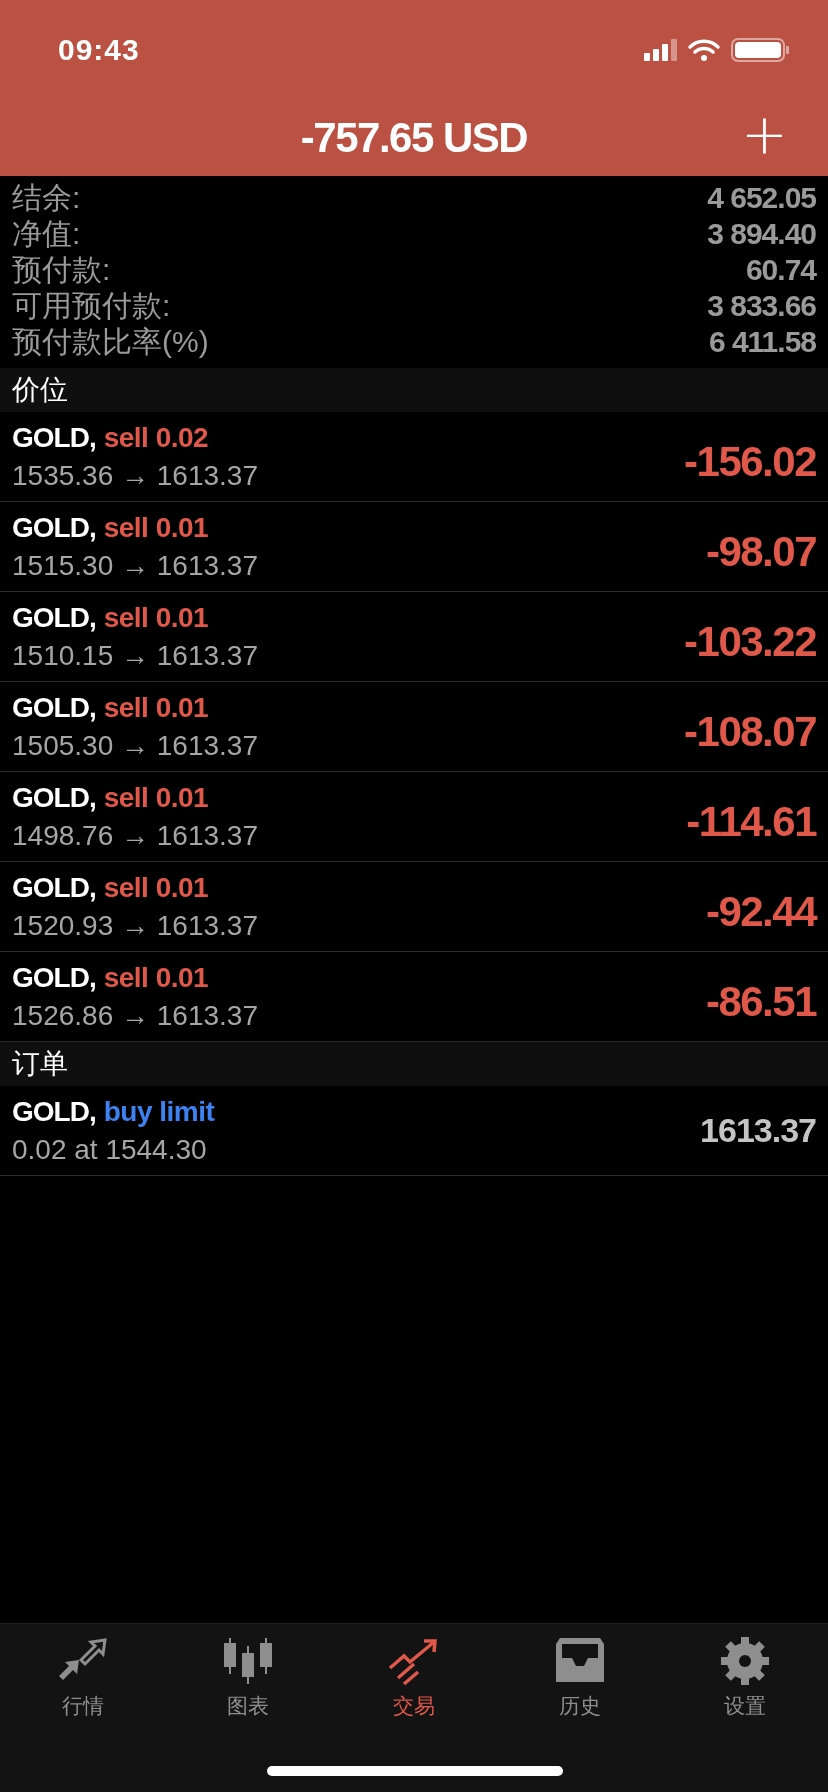 The image size is (828, 1792). Describe the element at coordinates (760, 50) in the screenshot. I see `battery-icon` at that location.